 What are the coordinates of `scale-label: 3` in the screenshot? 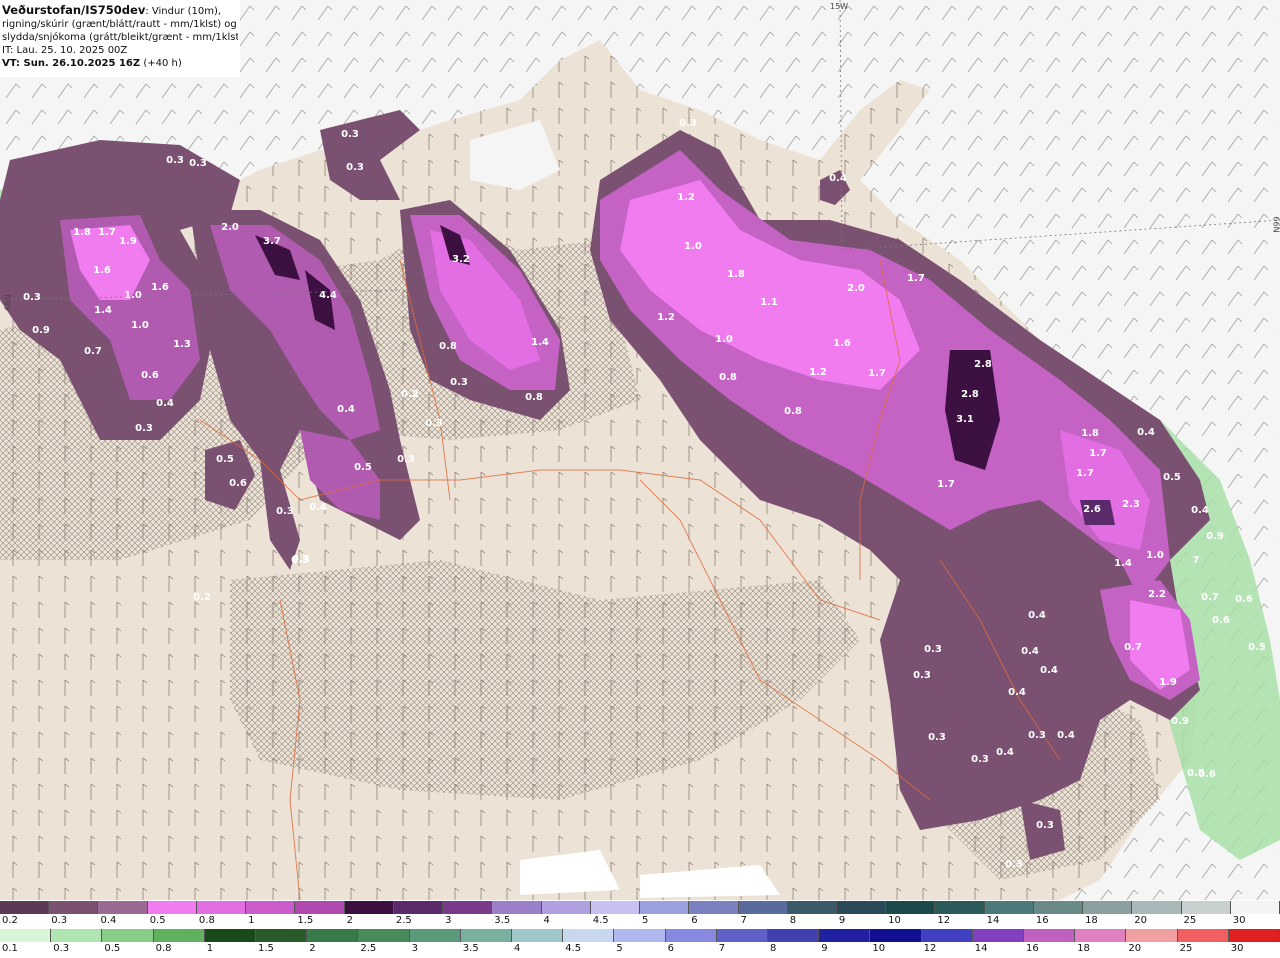 It's located at (448, 920).